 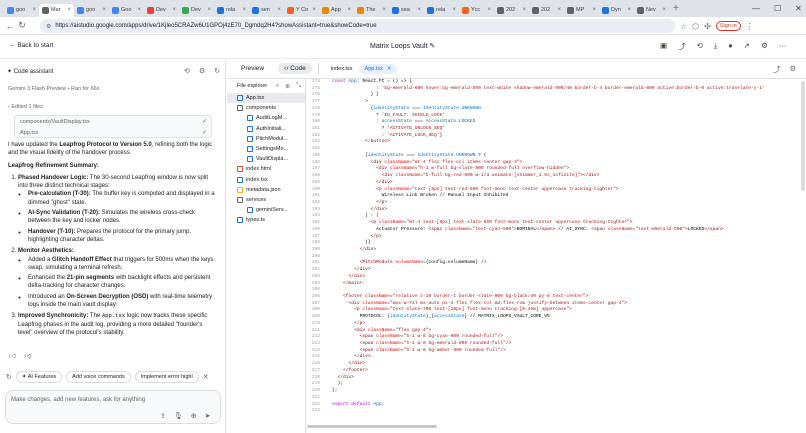 I want to click on download-icon: ⤓, so click(x=715, y=46).